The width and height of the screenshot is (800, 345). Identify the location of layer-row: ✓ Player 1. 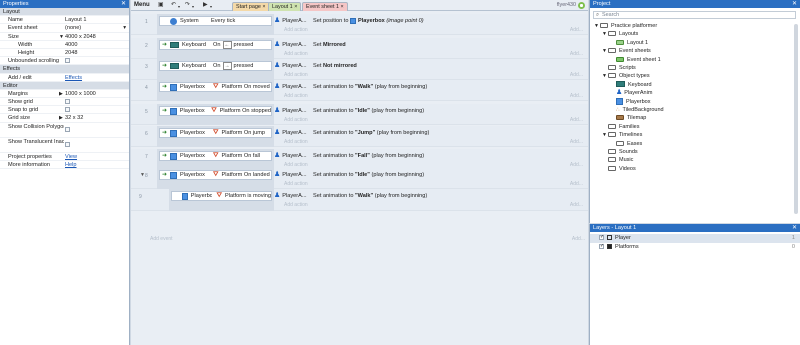
(695, 238).